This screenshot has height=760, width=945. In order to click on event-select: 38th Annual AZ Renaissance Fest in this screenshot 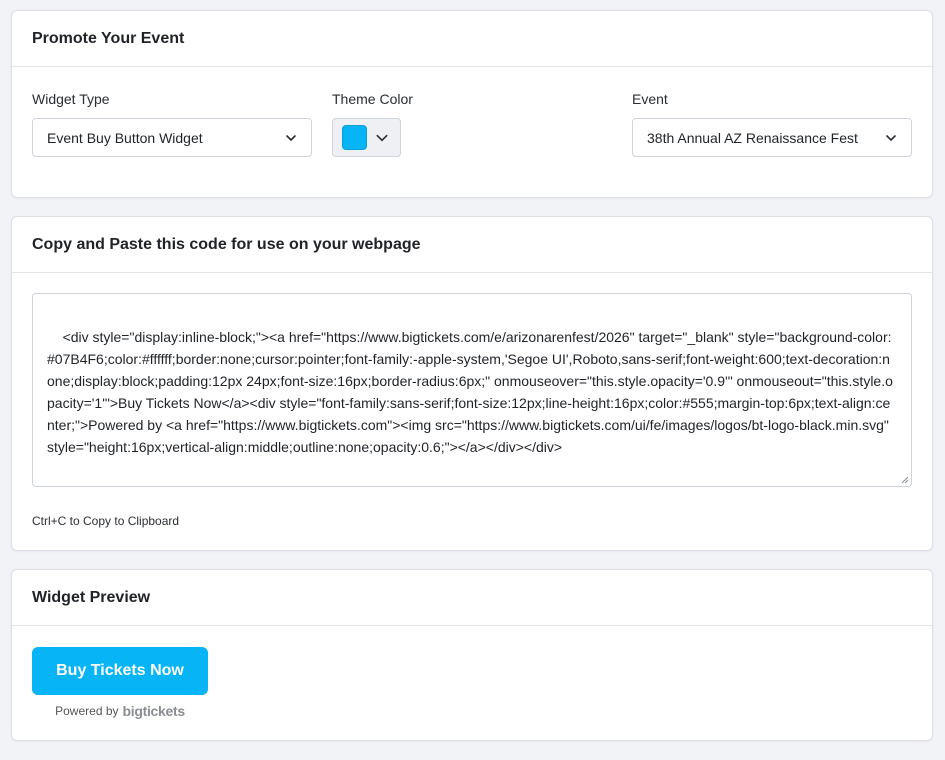, I will do `click(772, 137)`.